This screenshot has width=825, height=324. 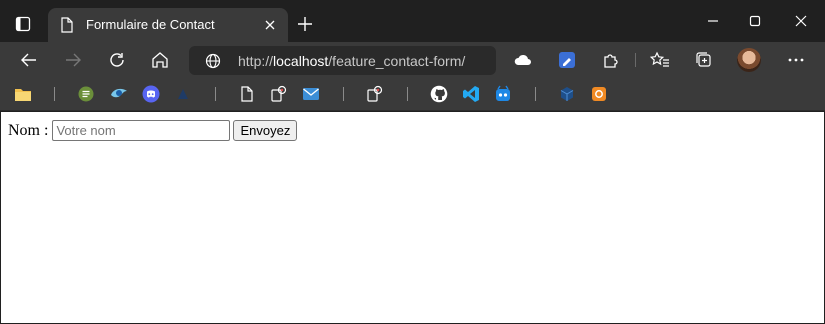 I want to click on mail-icon, so click(x=311, y=94).